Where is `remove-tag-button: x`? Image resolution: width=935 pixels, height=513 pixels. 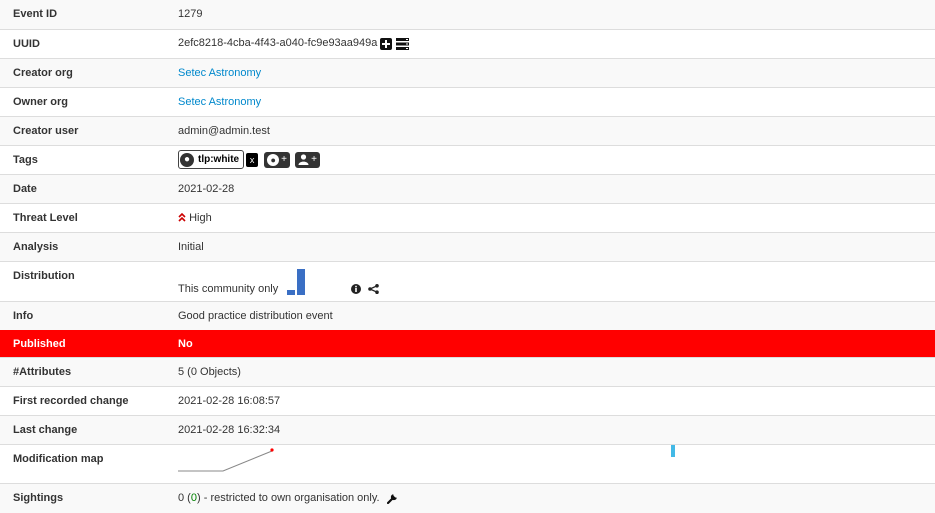
remove-tag-button: x is located at coordinates (252, 159).